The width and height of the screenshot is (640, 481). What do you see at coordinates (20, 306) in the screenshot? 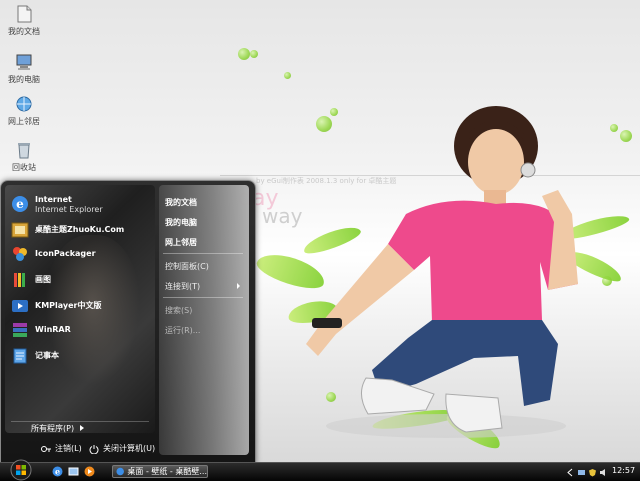
I see `kmplayer-icon` at bounding box center [20, 306].